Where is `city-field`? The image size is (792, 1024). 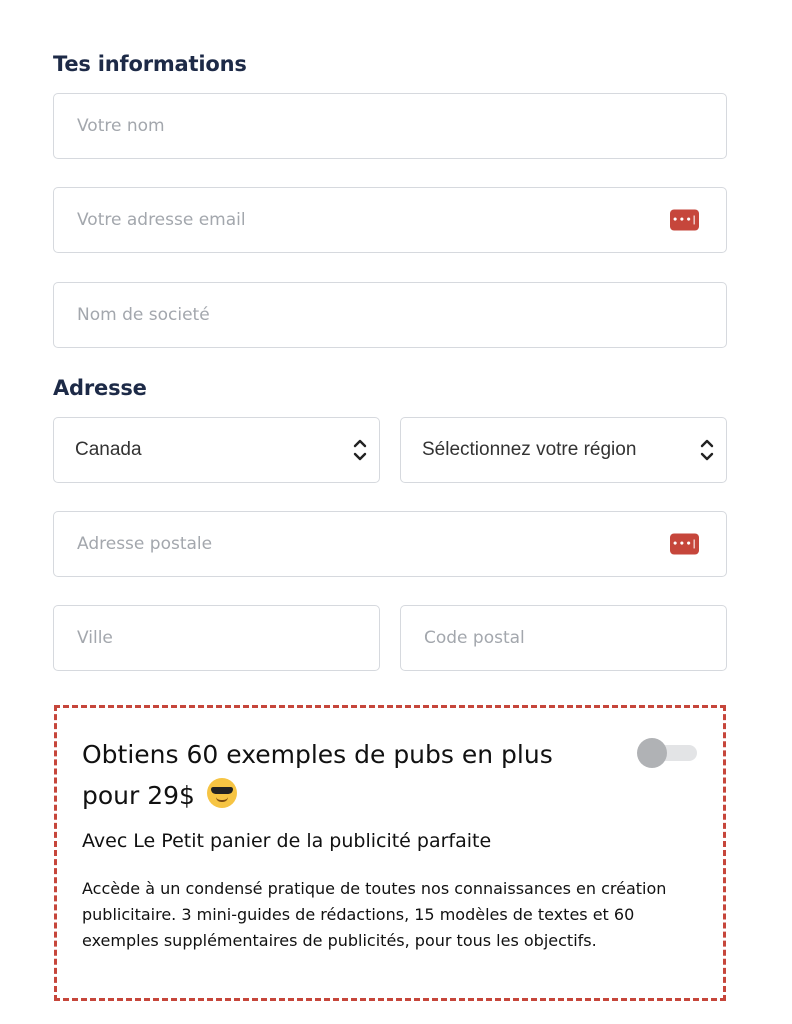
city-field is located at coordinates (216, 638).